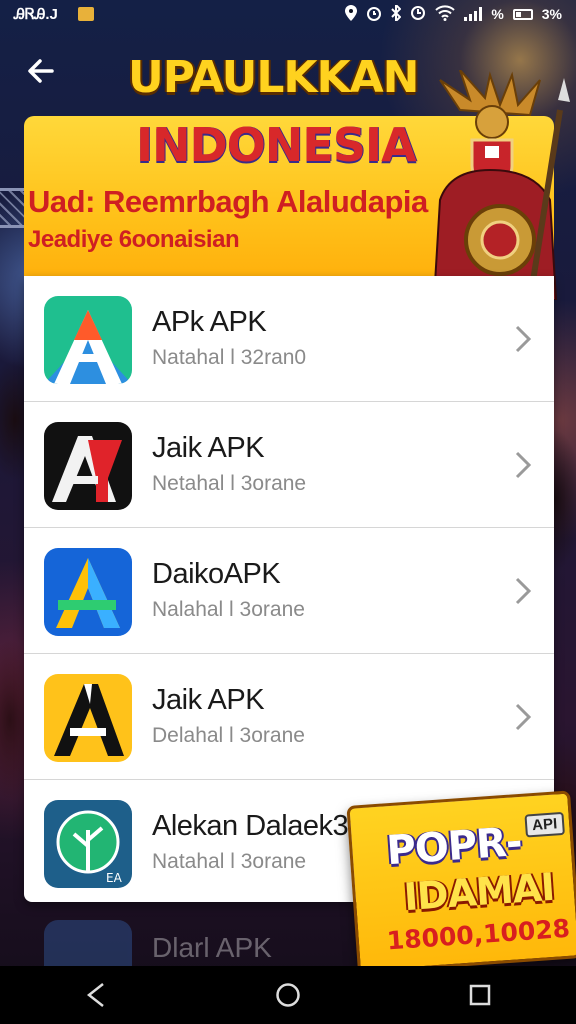 The height and width of the screenshot is (1024, 576). Describe the element at coordinates (473, 14) in the screenshot. I see `signal-icon` at that location.